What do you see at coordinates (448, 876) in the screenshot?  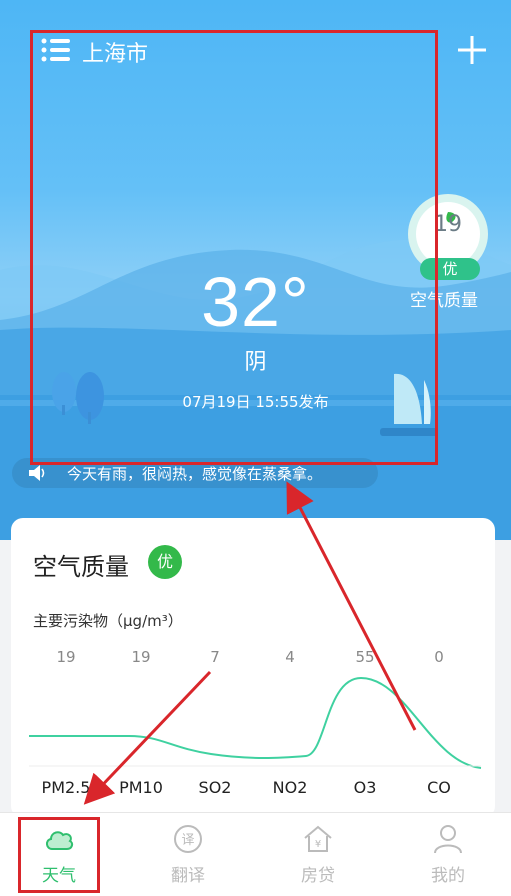 I see `tab-label: 我的` at bounding box center [448, 876].